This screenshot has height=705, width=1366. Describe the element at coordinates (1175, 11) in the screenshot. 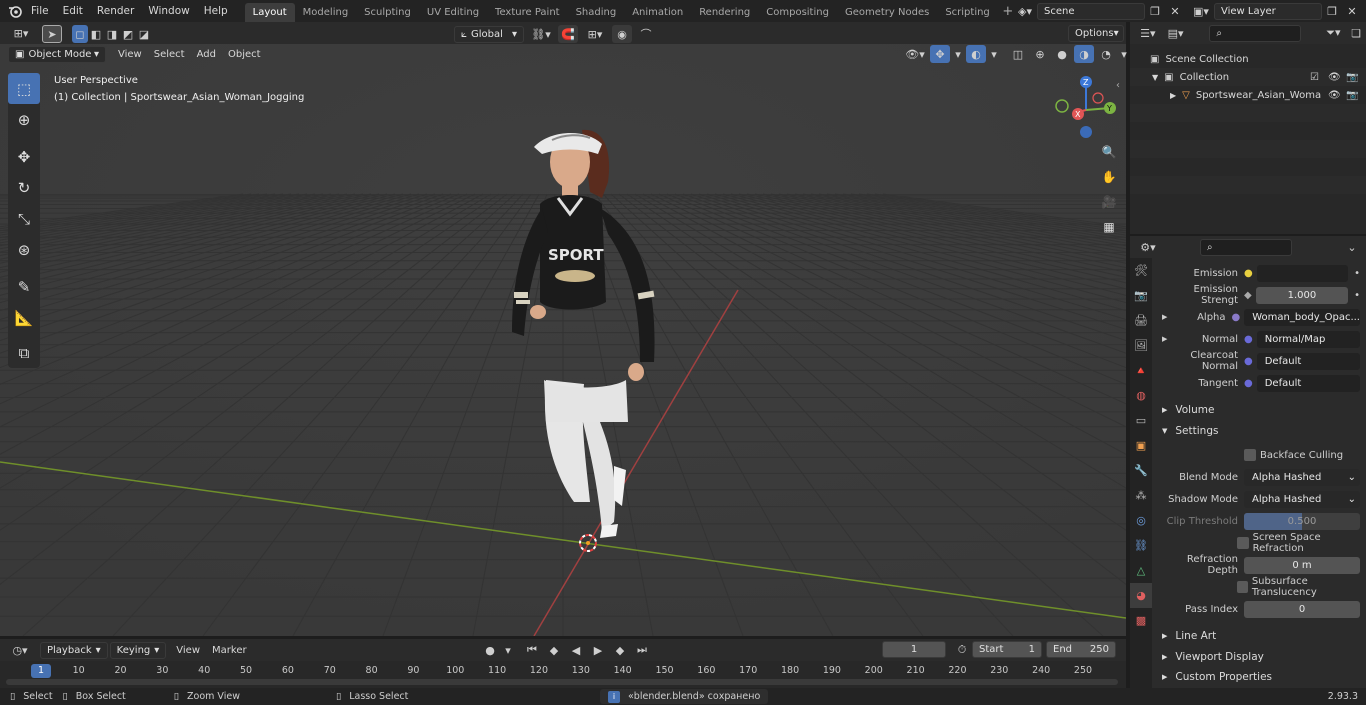

I see `scene-remove-icon: ✕` at that location.